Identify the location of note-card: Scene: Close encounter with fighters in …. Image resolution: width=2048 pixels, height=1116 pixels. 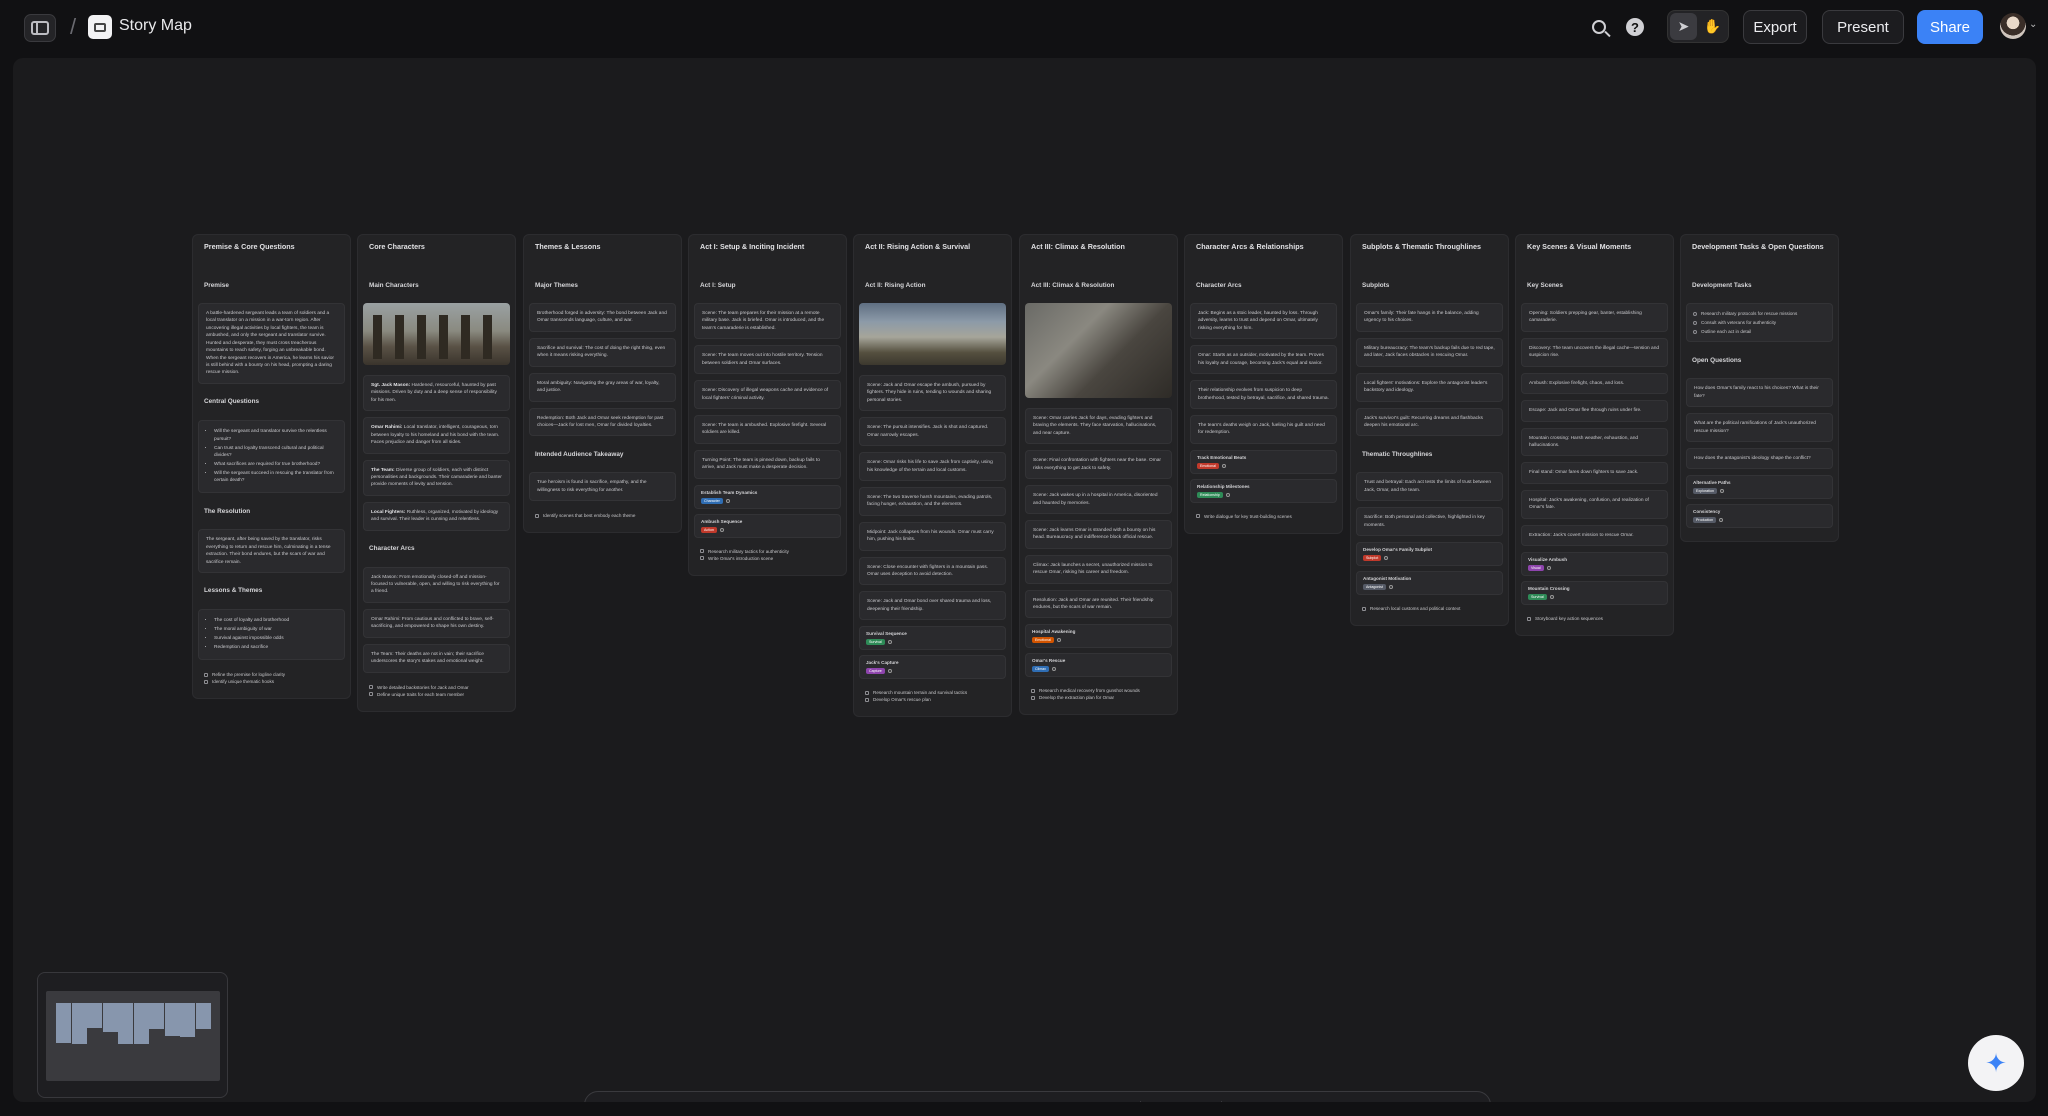
(932, 571).